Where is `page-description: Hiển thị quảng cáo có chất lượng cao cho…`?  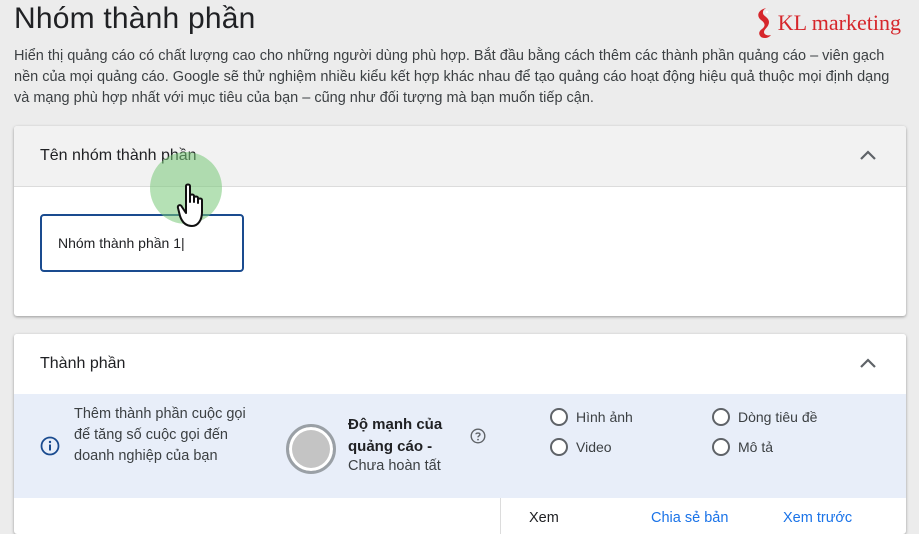 page-description: Hiển thị quảng cáo có chất lượng cao cho… is located at coordinates (452, 77).